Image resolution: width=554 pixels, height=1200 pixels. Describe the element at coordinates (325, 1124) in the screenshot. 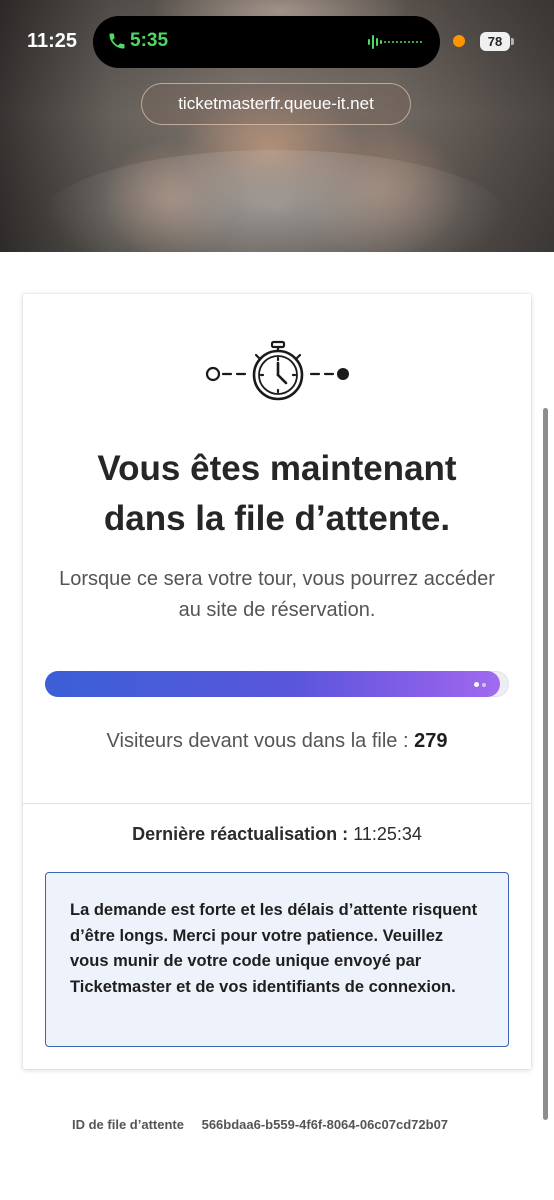

I see `queue-id-value: 566bdaa6-b559-4f6f-8064-06c07cd72b07` at that location.